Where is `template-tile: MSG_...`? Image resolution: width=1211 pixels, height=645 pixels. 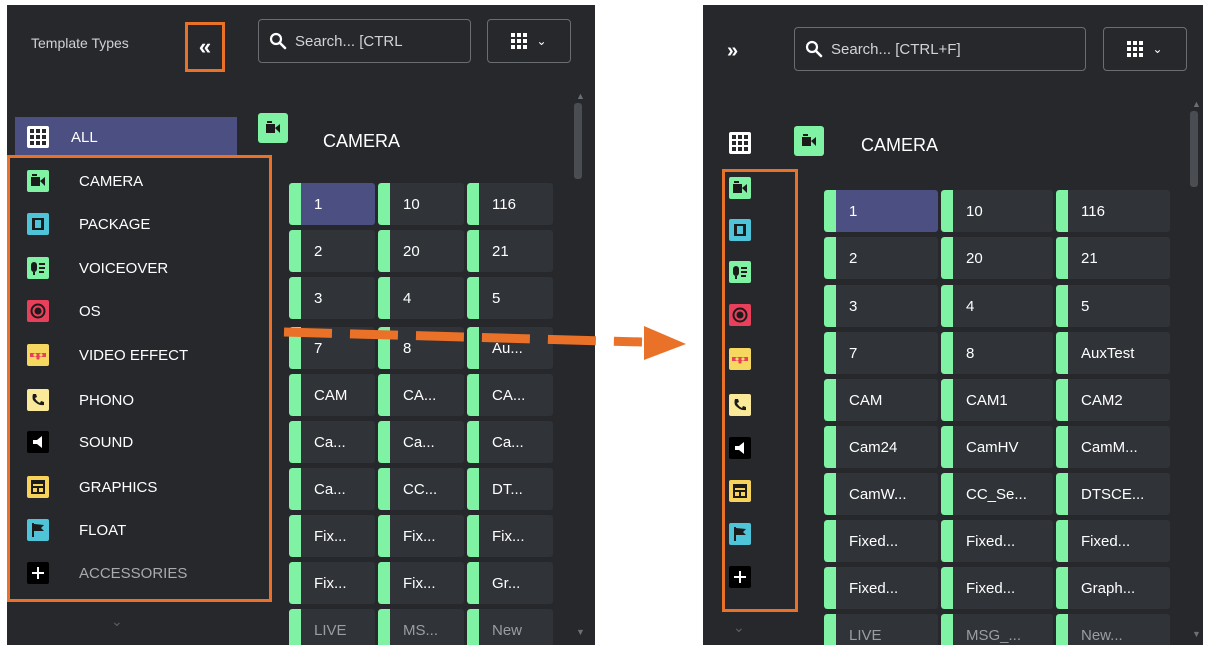
template-tile: MSG_... is located at coordinates (997, 629).